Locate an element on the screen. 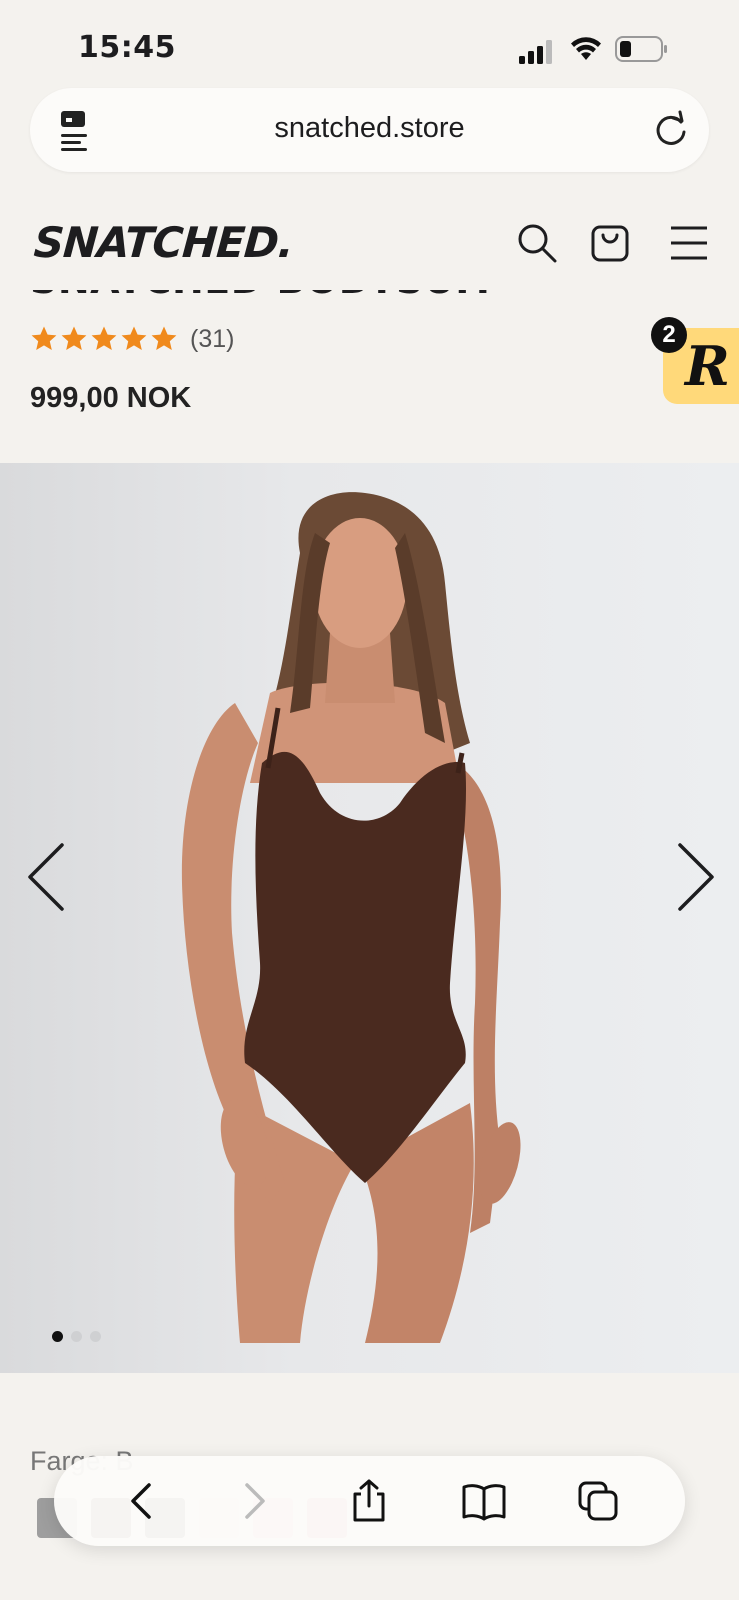  carousel-dots is located at coordinates (76, 1336).